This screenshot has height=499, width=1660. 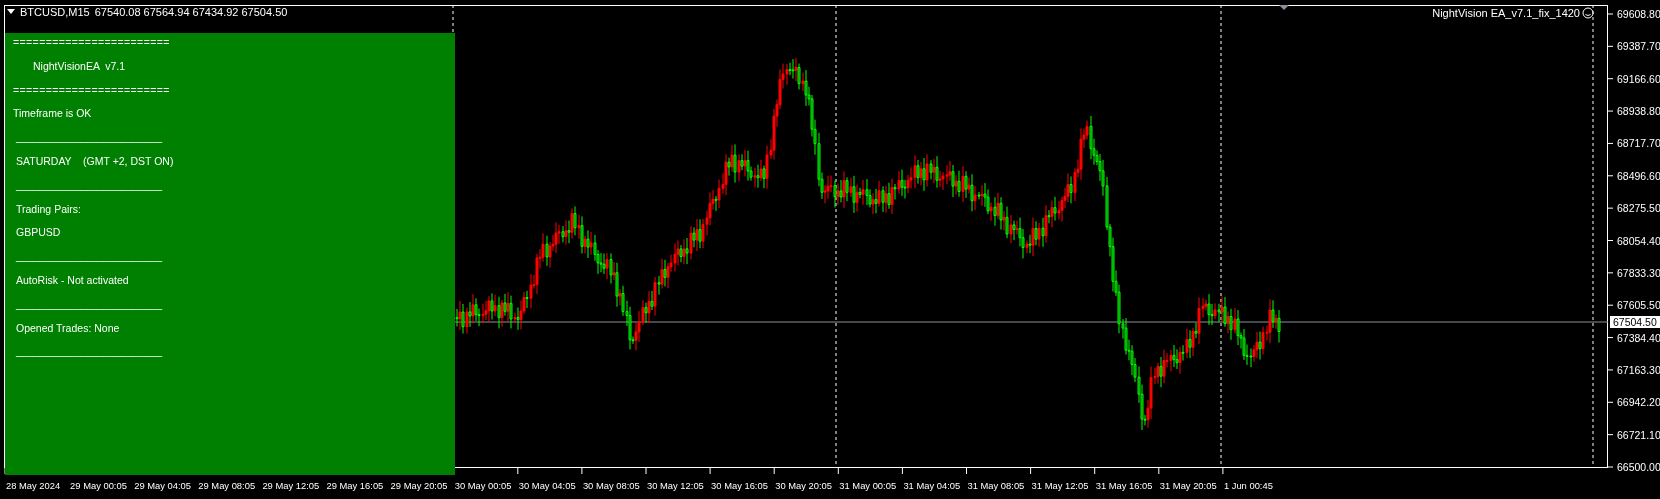 What do you see at coordinates (1638, 369) in the screenshot?
I see `price-label: 67163.30` at bounding box center [1638, 369].